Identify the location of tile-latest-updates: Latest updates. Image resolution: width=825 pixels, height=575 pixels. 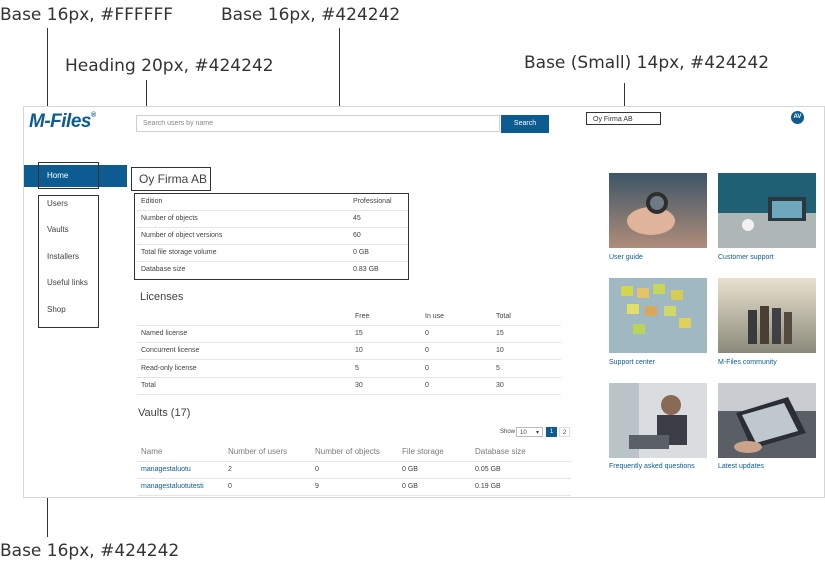
(741, 466).